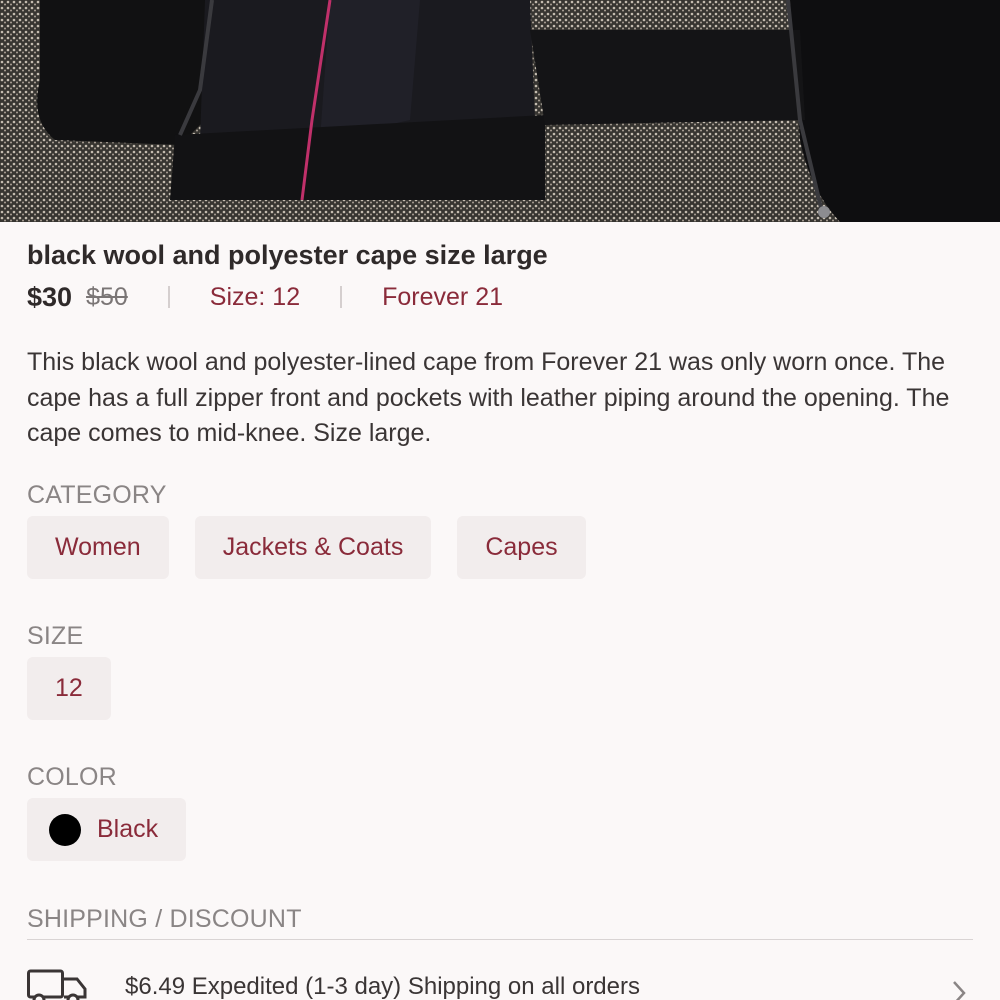 The image size is (1000, 1000). What do you see at coordinates (128, 829) in the screenshot?
I see `color-chip-label: Black` at bounding box center [128, 829].